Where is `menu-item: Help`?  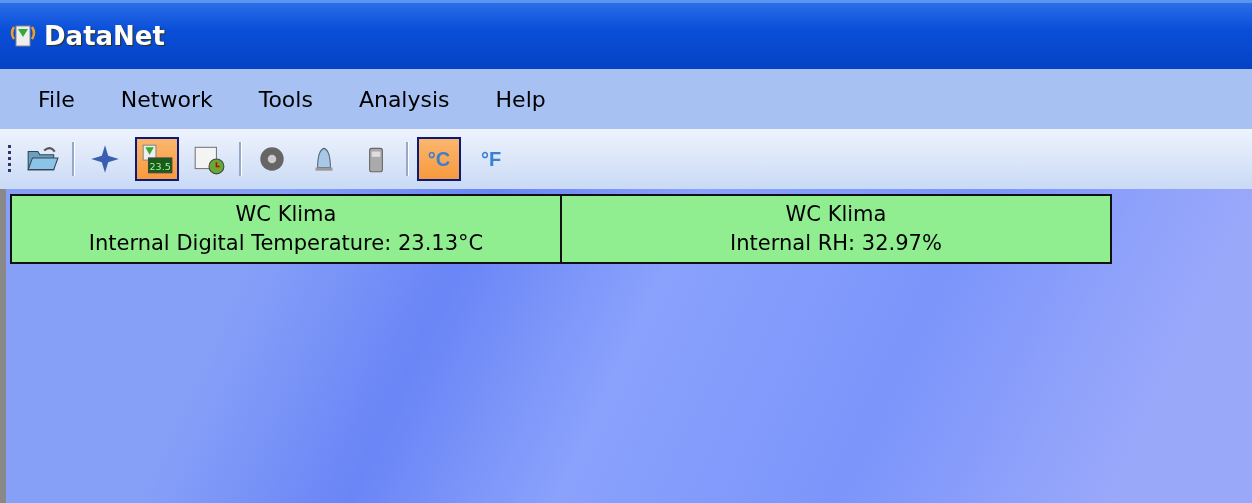
menu-item: Help is located at coordinates (520, 99).